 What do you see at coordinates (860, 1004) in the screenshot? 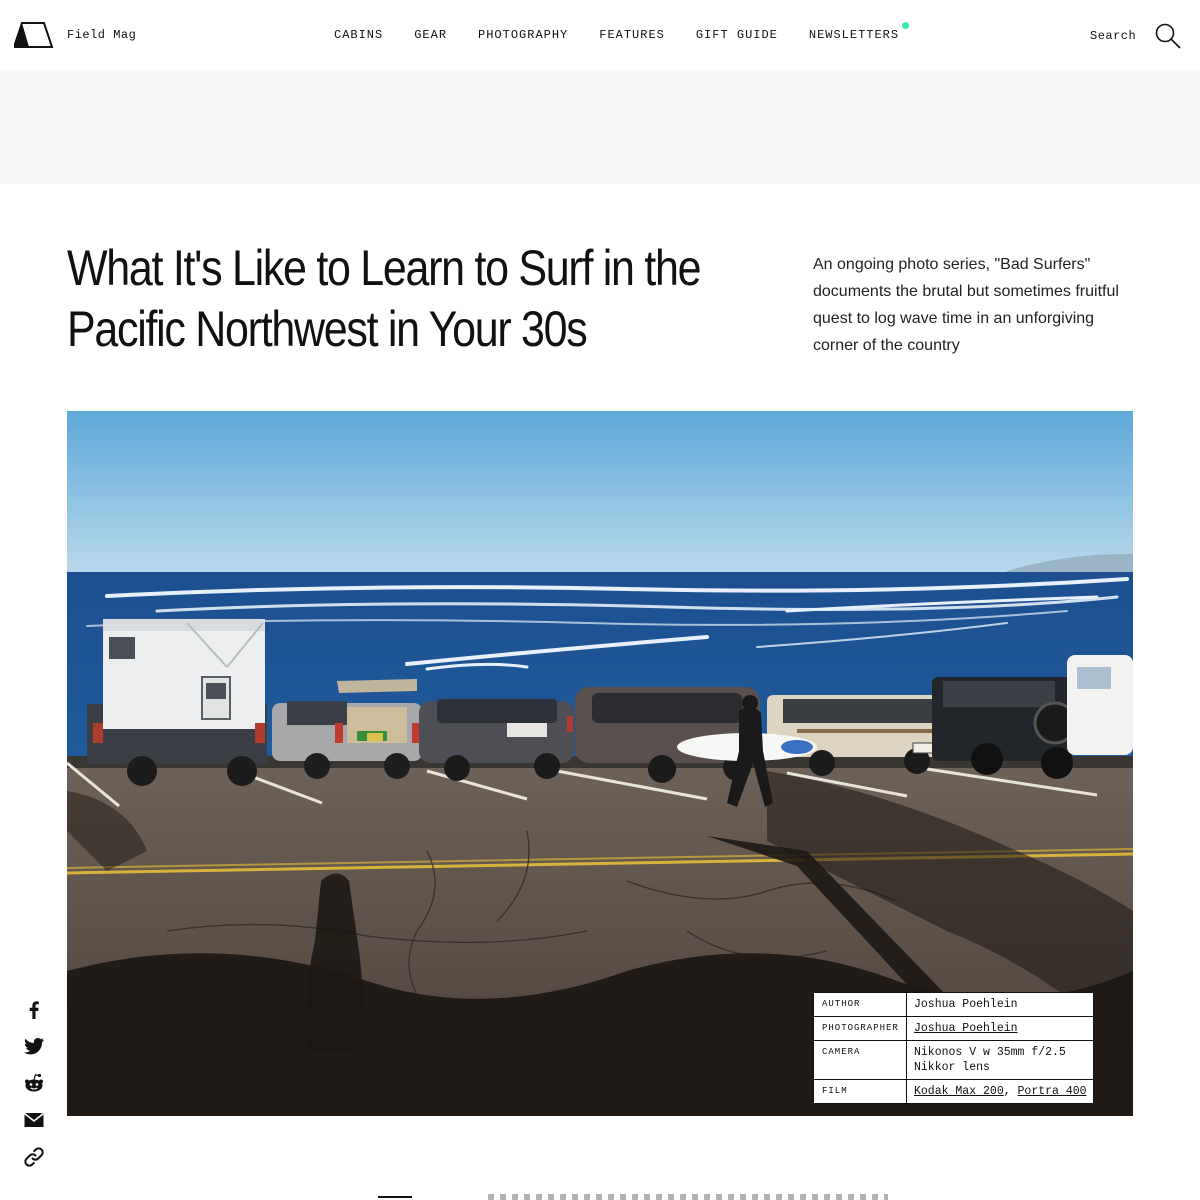
I see `credits-key-author: AUTHOR` at bounding box center [860, 1004].